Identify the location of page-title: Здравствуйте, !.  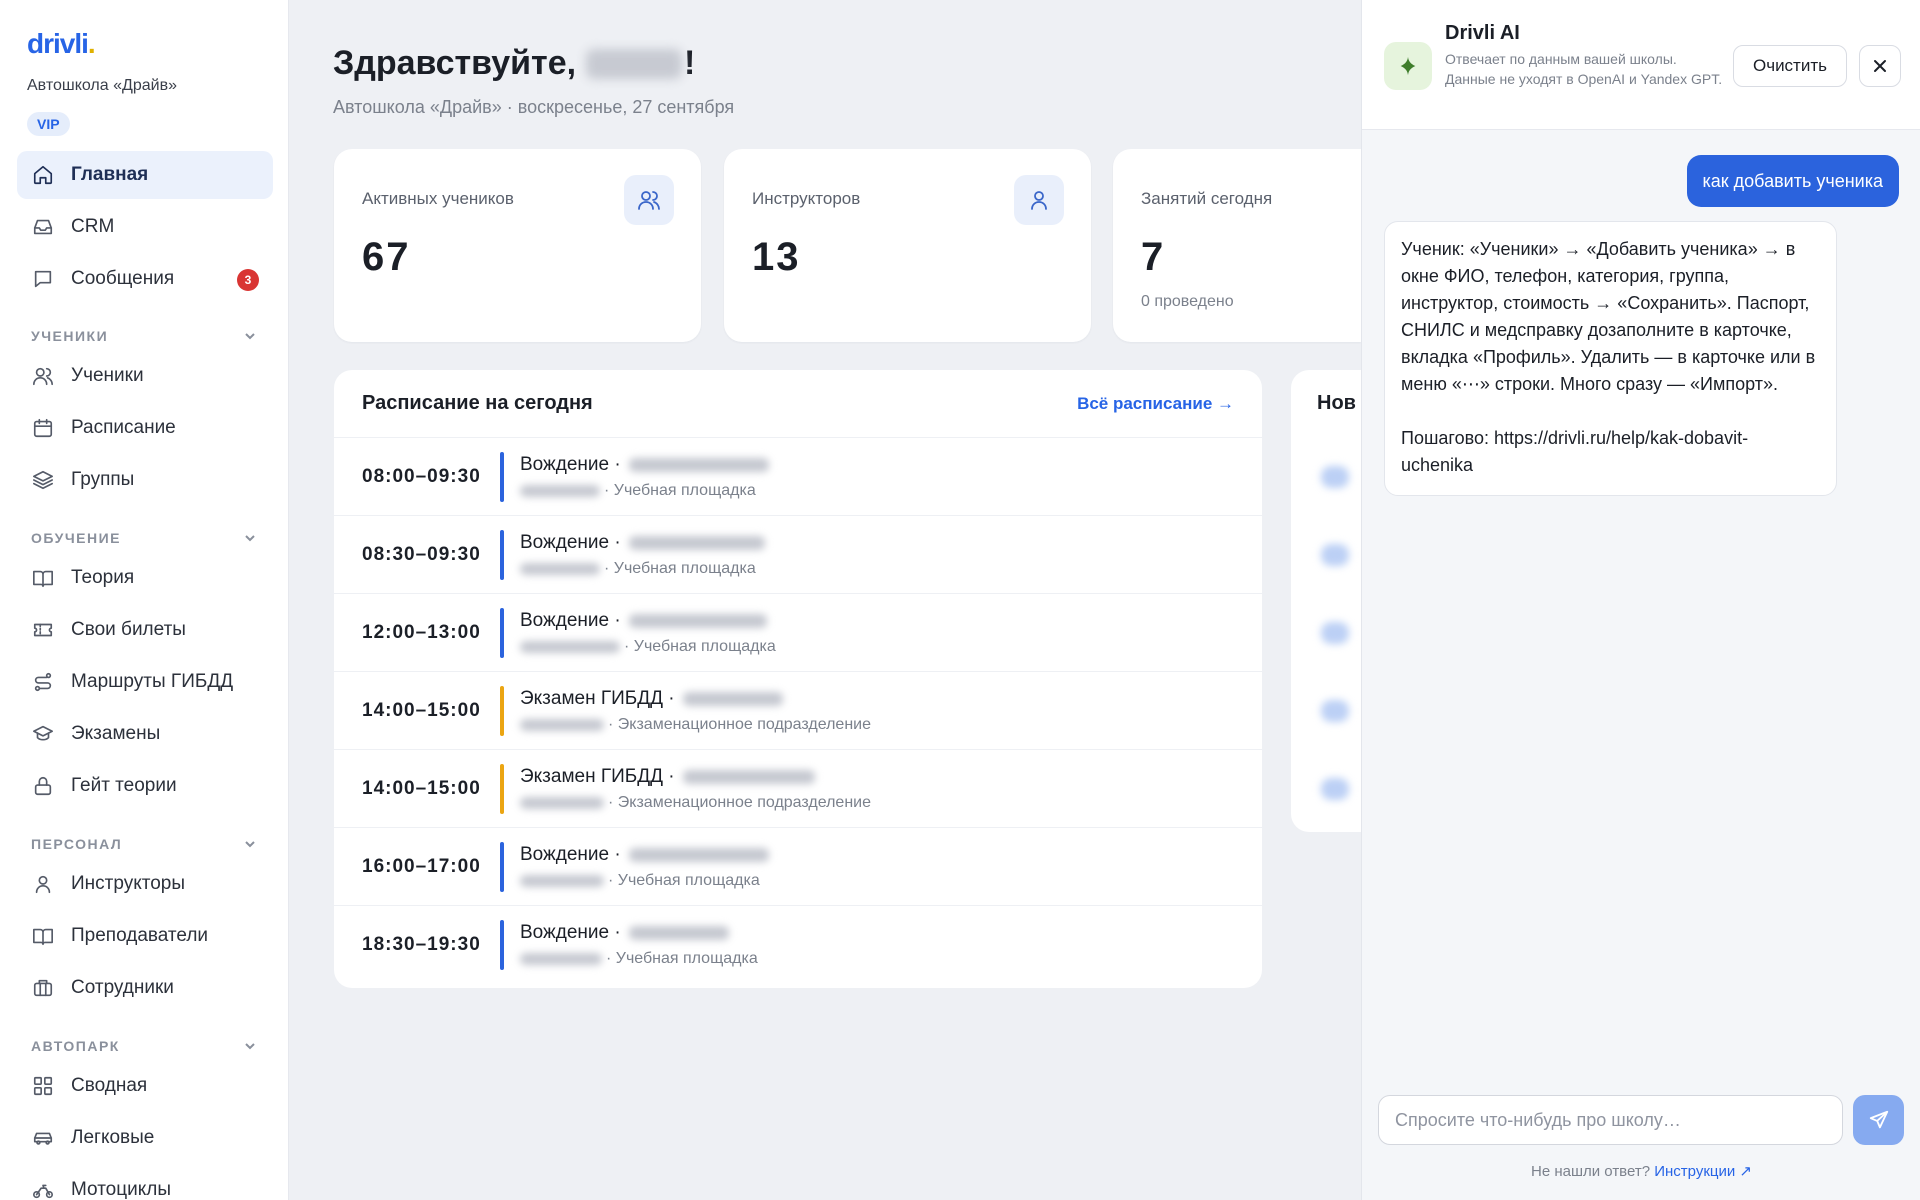
(514, 63).